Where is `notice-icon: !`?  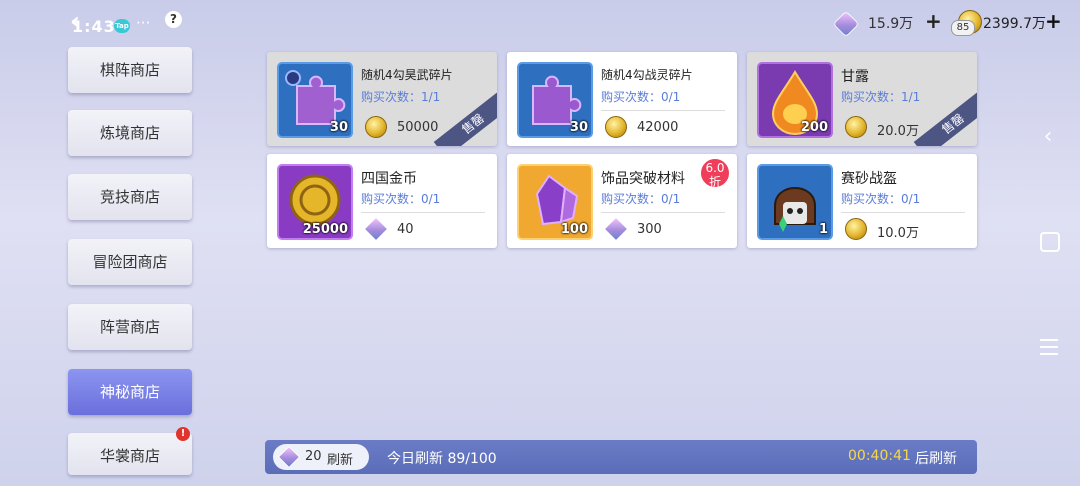 notice-icon: ! is located at coordinates (183, 434).